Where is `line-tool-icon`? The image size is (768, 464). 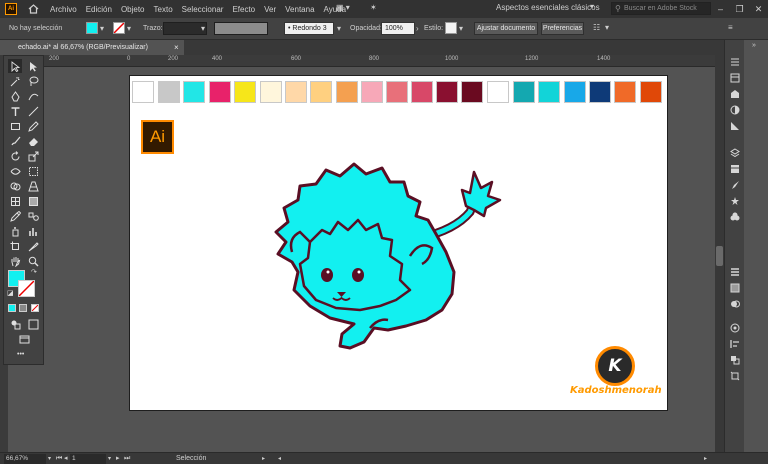 line-tool-icon is located at coordinates (33, 111).